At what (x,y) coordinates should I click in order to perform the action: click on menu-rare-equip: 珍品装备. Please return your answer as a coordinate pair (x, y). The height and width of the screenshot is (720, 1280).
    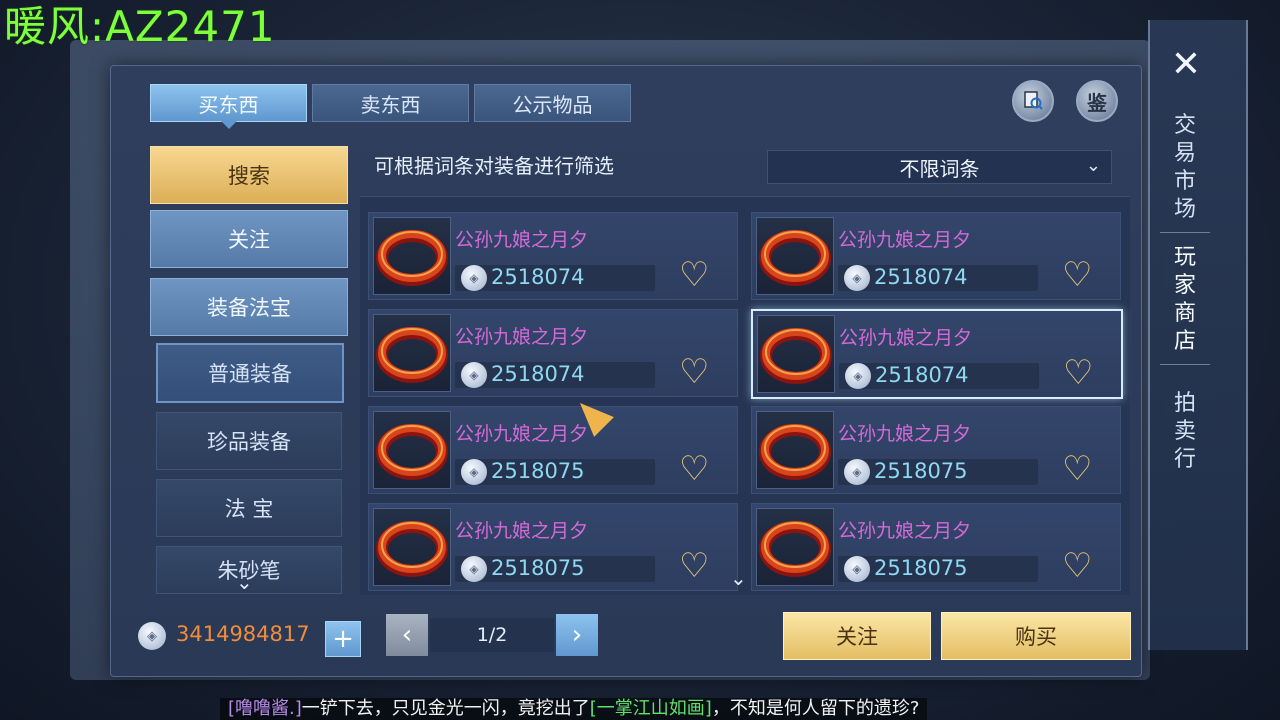
    Looking at the image, I should click on (249, 441).